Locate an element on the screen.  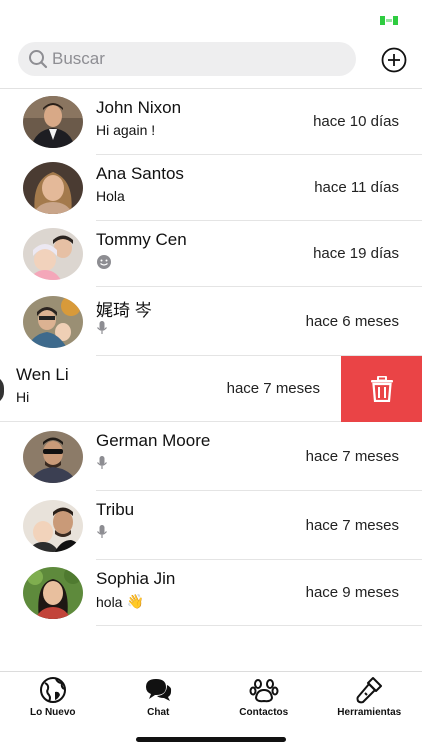
chat-preview: hola 👋 is located at coordinates (120, 601).